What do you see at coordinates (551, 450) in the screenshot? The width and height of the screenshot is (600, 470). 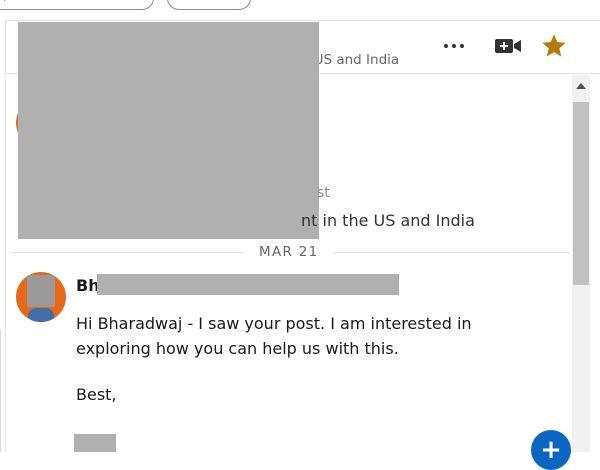 I see `compose-button: +` at bounding box center [551, 450].